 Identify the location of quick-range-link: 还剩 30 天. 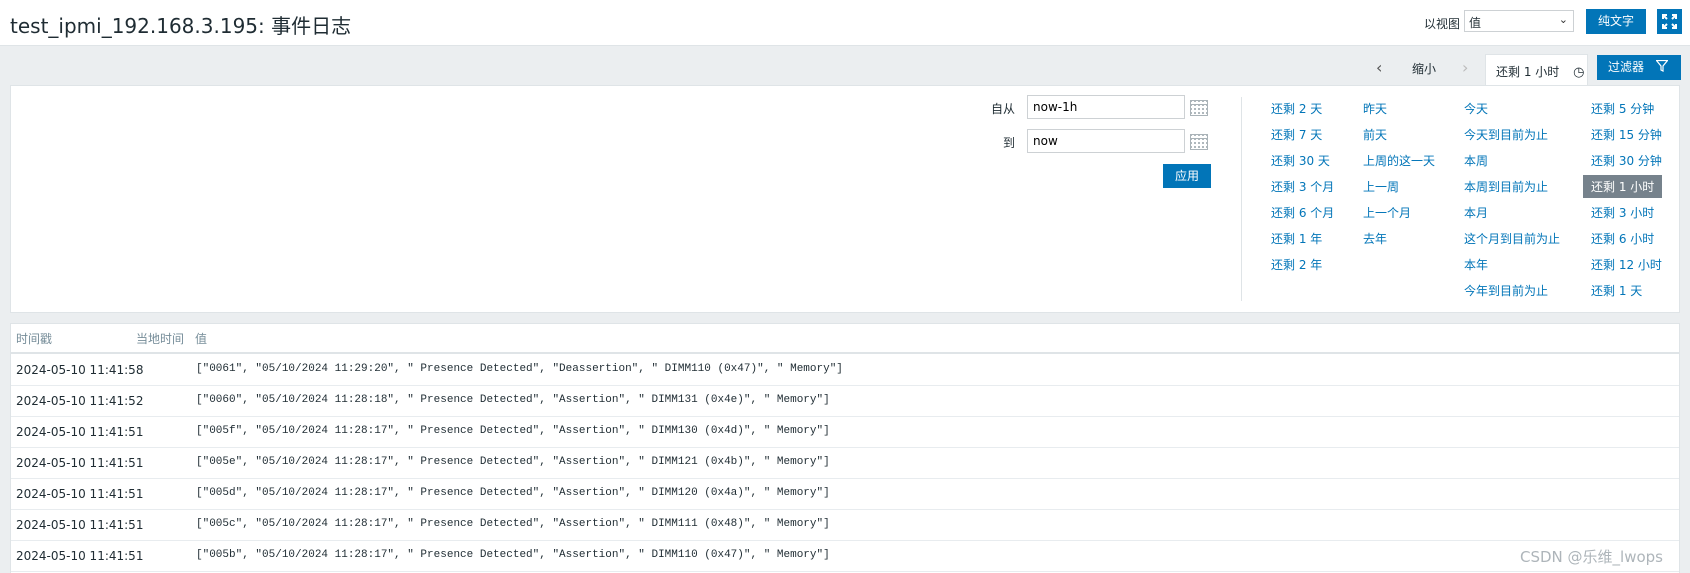
(1300, 160).